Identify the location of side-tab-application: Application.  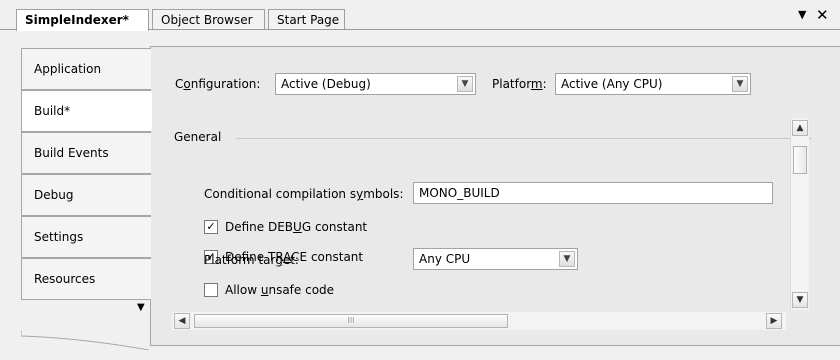
(86, 69).